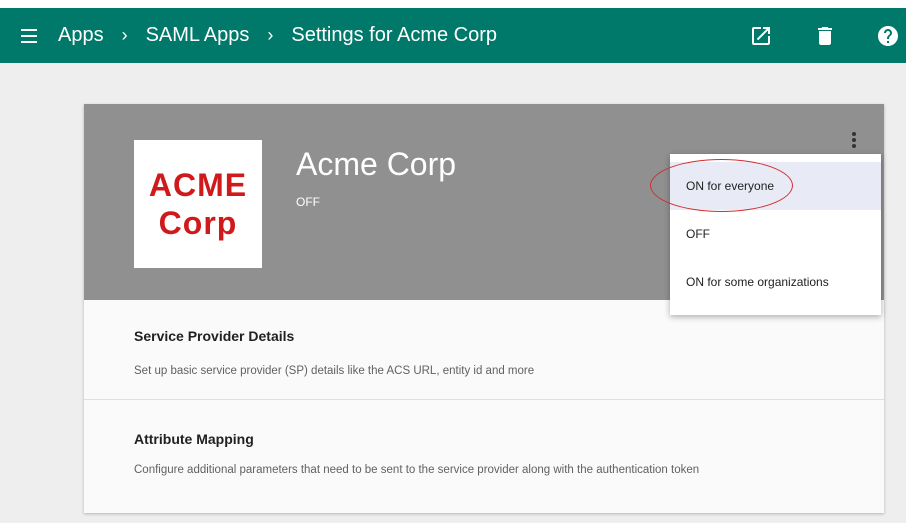 This screenshot has width=906, height=523. Describe the element at coordinates (308, 202) in the screenshot. I see `app-status-label: OFF` at that location.